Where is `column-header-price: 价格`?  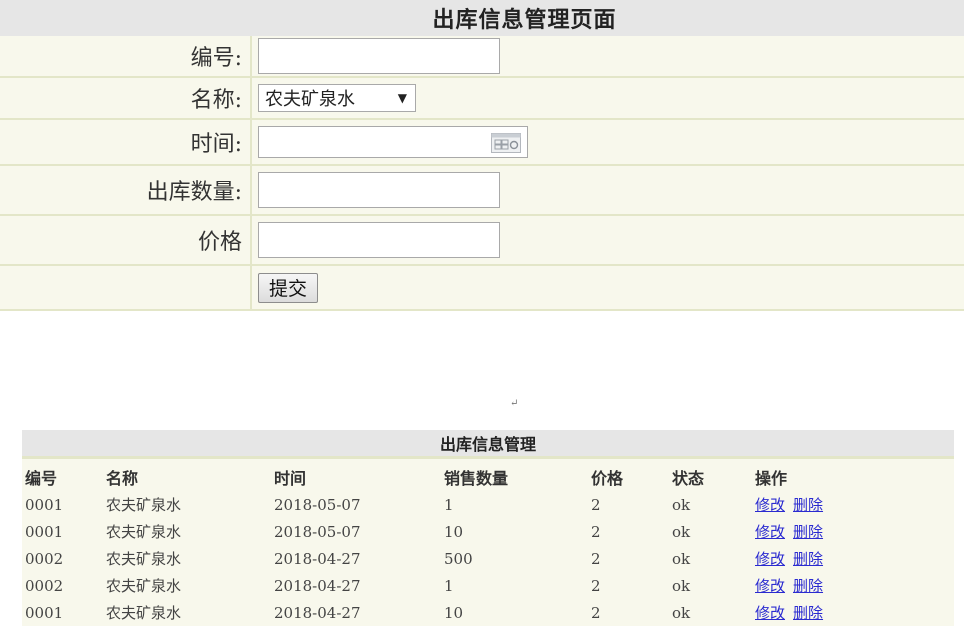 column-header-price: 价格 is located at coordinates (607, 478).